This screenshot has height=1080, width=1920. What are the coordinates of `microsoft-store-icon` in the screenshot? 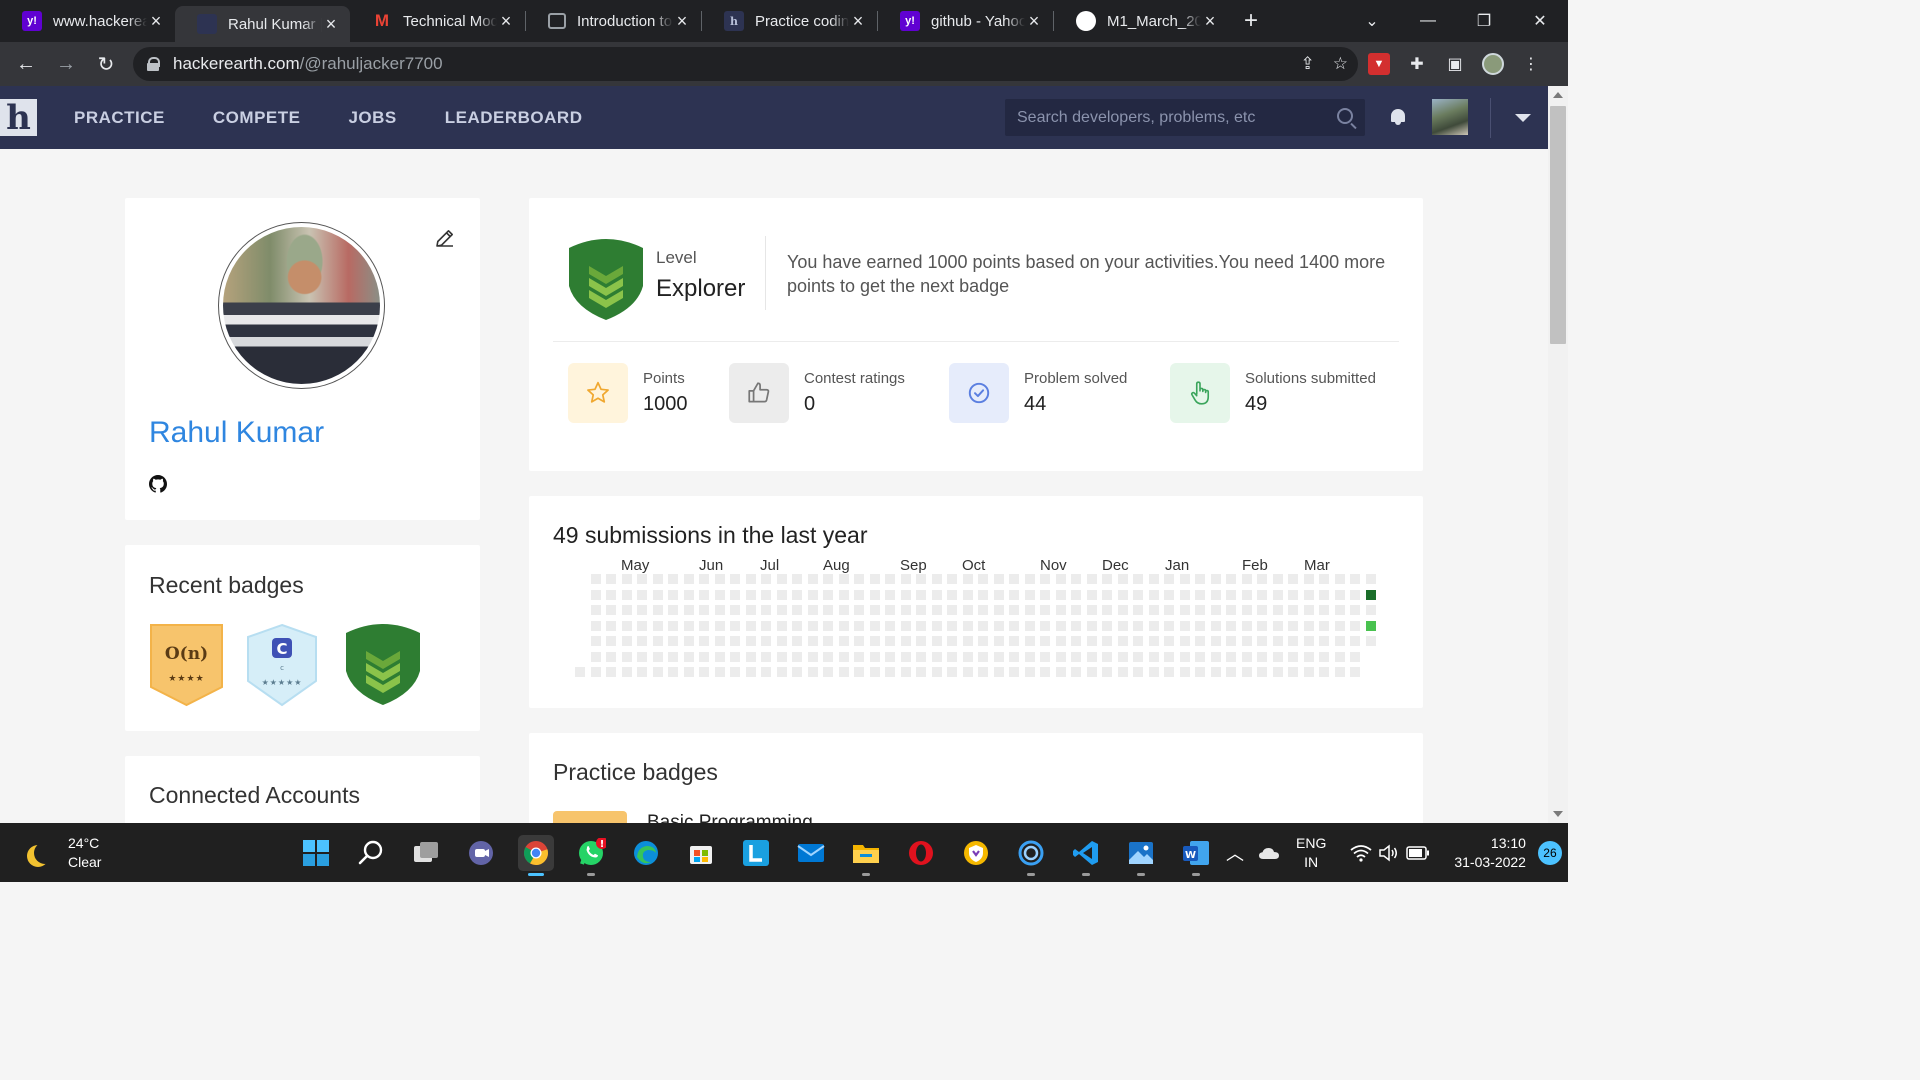 It's located at (701, 853).